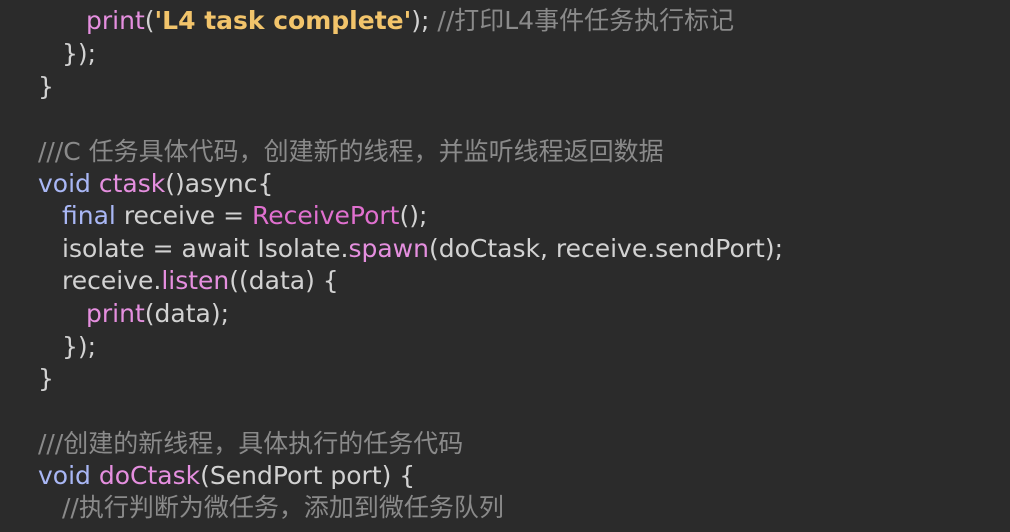 The width and height of the screenshot is (1010, 532). What do you see at coordinates (205, 248) in the screenshot?
I see `code-token-plain: isolate = await Isolate.` at bounding box center [205, 248].